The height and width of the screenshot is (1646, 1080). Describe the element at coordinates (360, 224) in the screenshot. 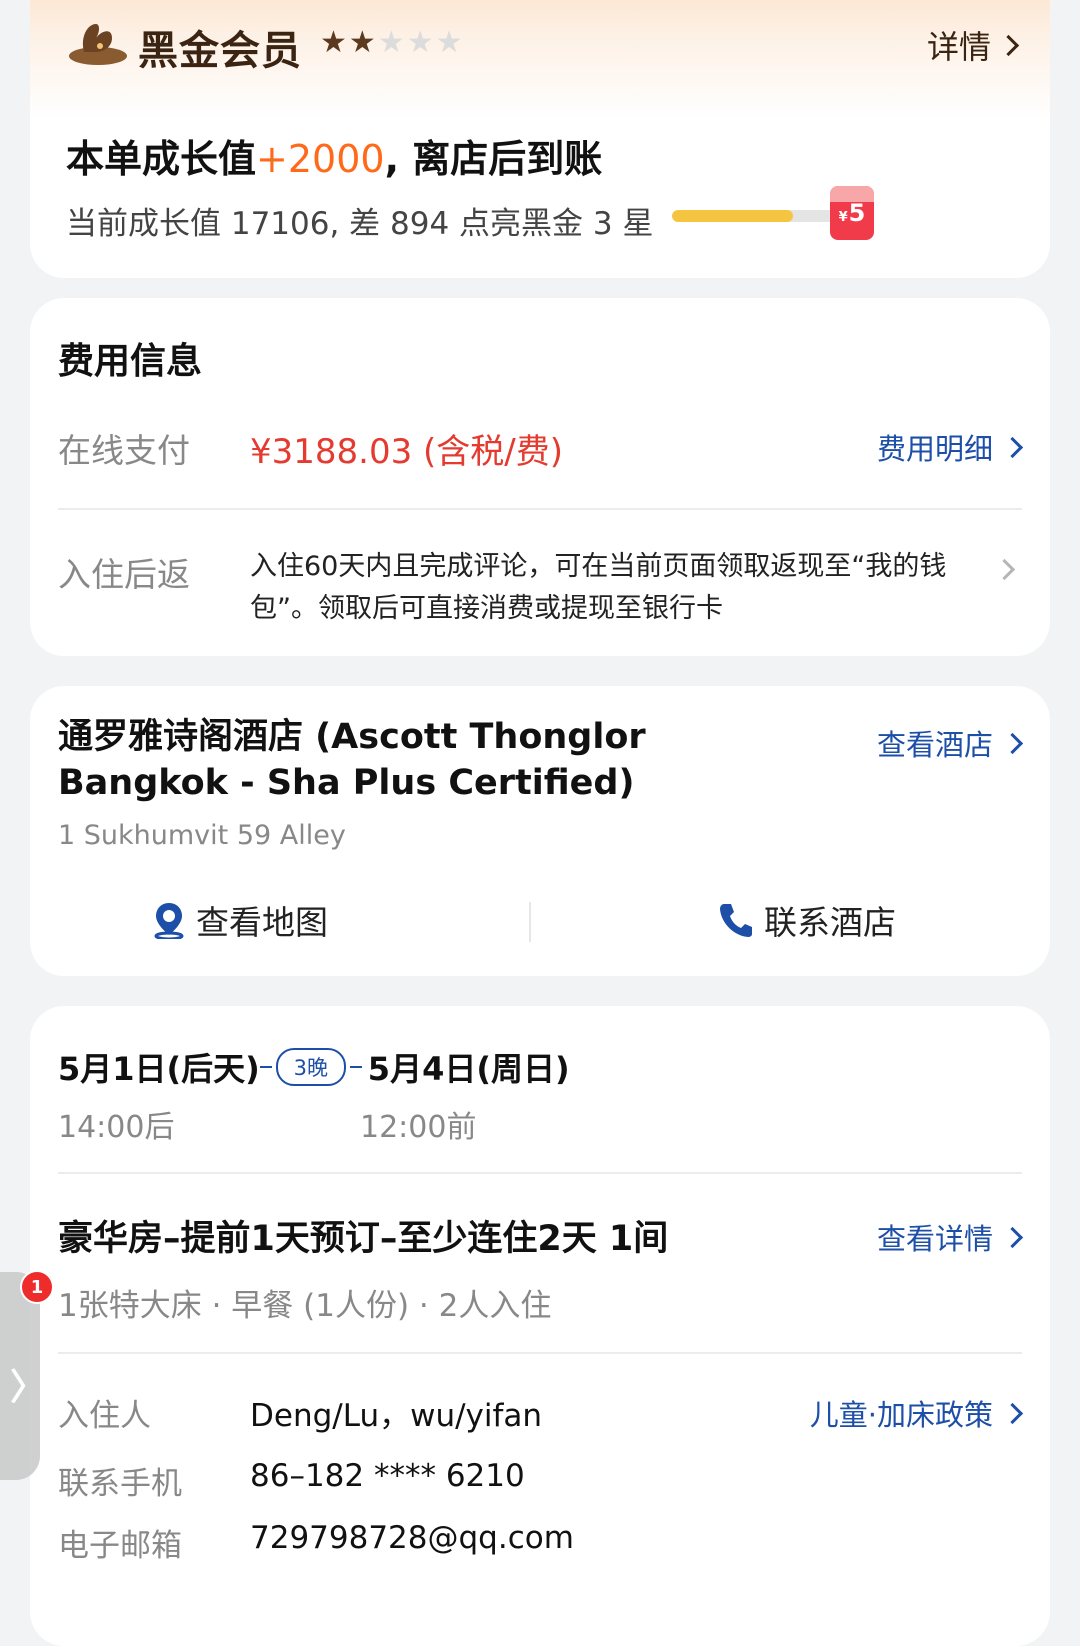

I see `growth-subtext: 当前成长值 17106, 差 894 点亮黑金 3 星` at that location.